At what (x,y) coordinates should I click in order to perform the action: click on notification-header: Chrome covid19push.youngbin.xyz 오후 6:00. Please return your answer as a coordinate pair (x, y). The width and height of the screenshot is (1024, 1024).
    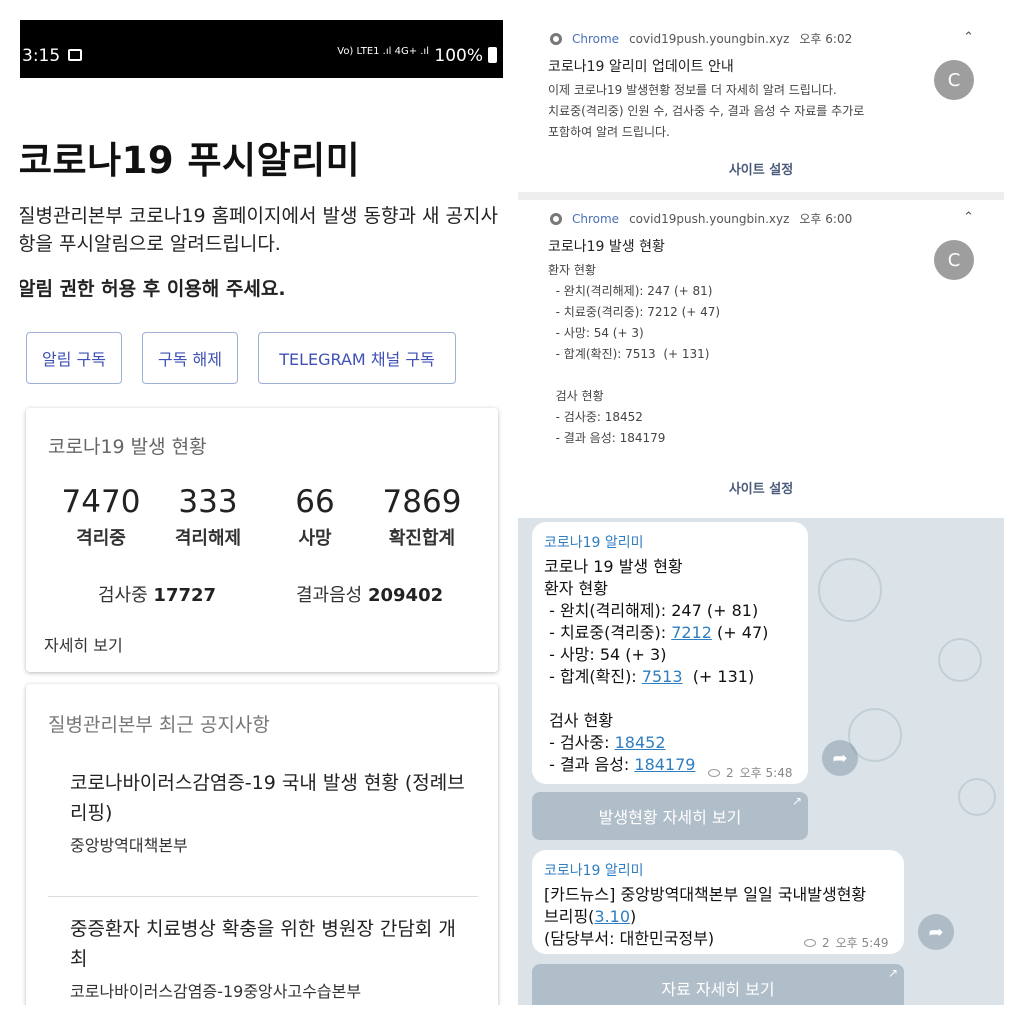
    Looking at the image, I should click on (701, 218).